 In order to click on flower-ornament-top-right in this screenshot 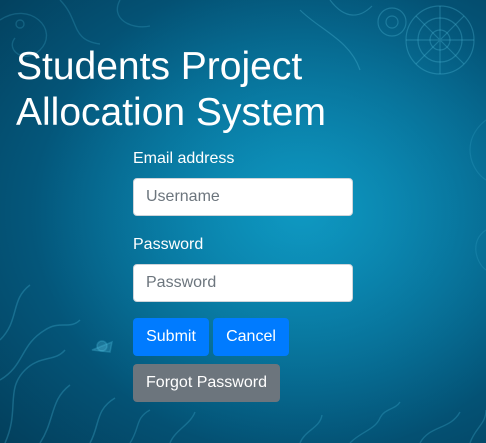, I will do `click(387, 37)`.